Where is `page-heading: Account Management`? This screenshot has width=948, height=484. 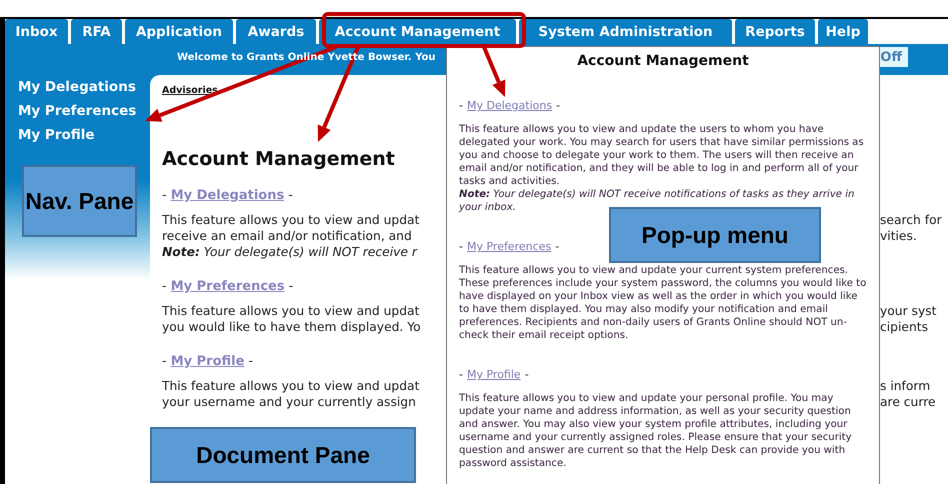 page-heading: Account Management is located at coordinates (278, 159).